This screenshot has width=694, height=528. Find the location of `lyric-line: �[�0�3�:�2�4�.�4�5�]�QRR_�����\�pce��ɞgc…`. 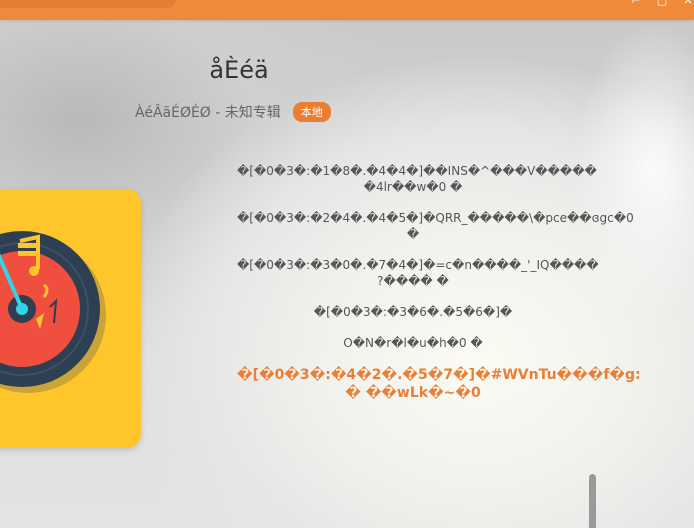

lyric-line: �[�0�3�:�2�4�.�4�5�]�QRR_�����\�pce��ɞgc… is located at coordinates (435, 226).